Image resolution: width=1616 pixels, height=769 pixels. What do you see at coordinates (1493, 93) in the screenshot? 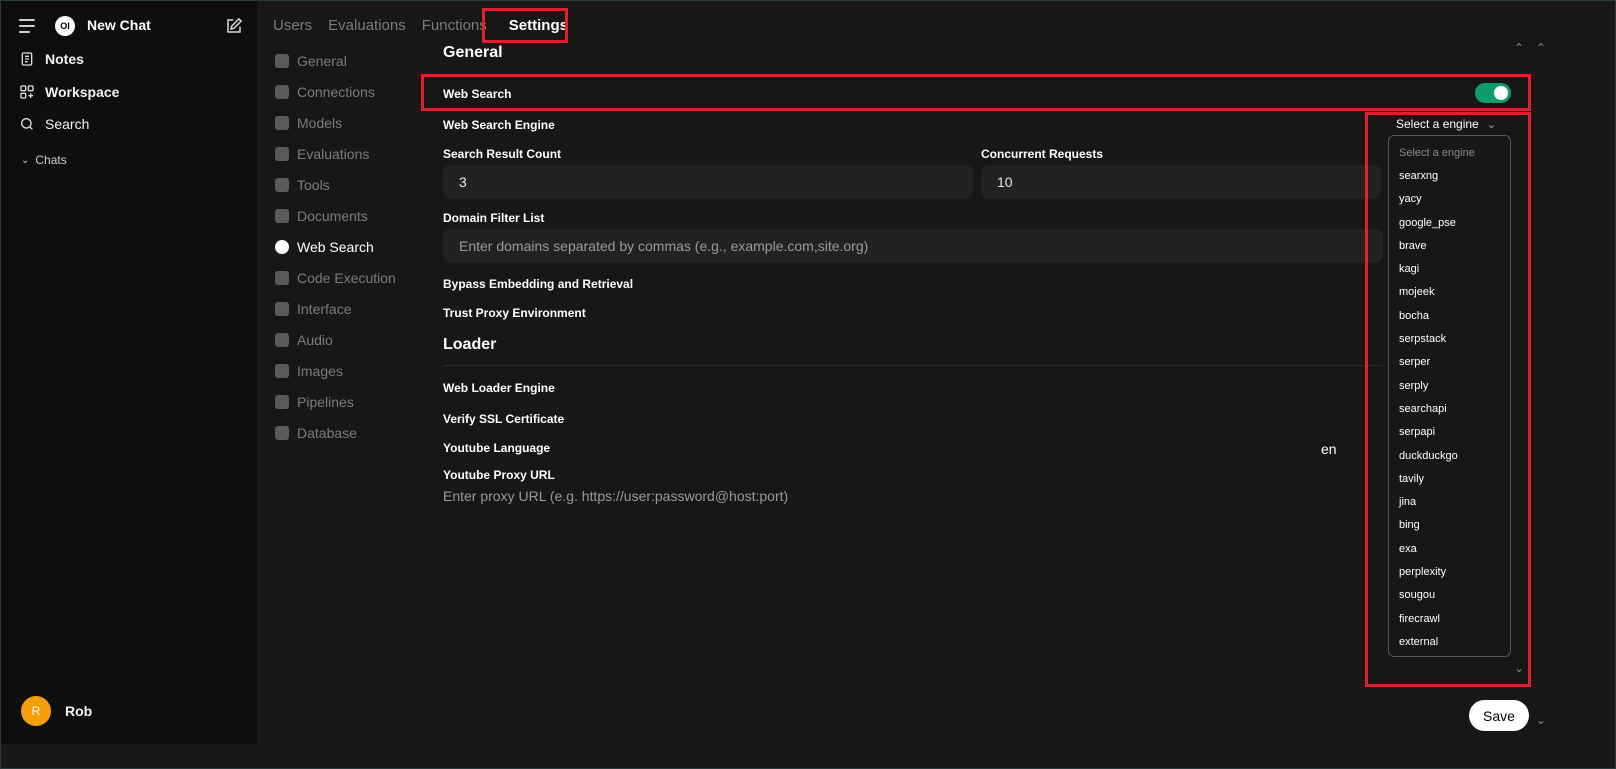
I see `web-search-toggle` at bounding box center [1493, 93].